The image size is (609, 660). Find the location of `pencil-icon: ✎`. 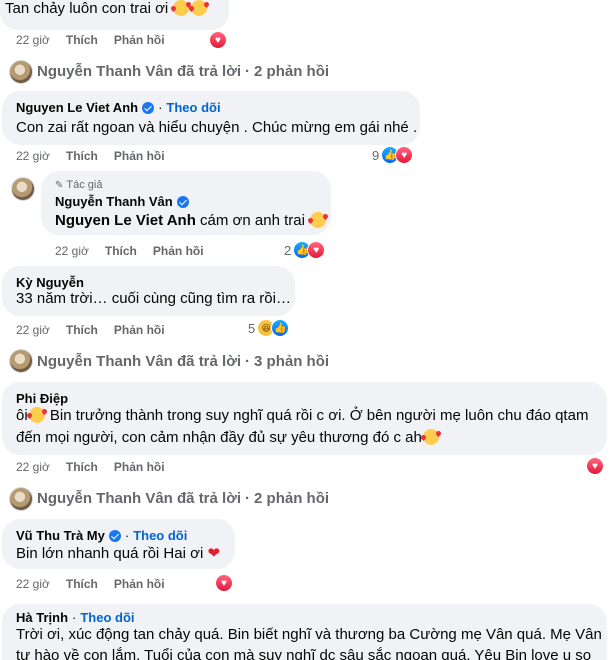

pencil-icon: ✎ is located at coordinates (59, 185).